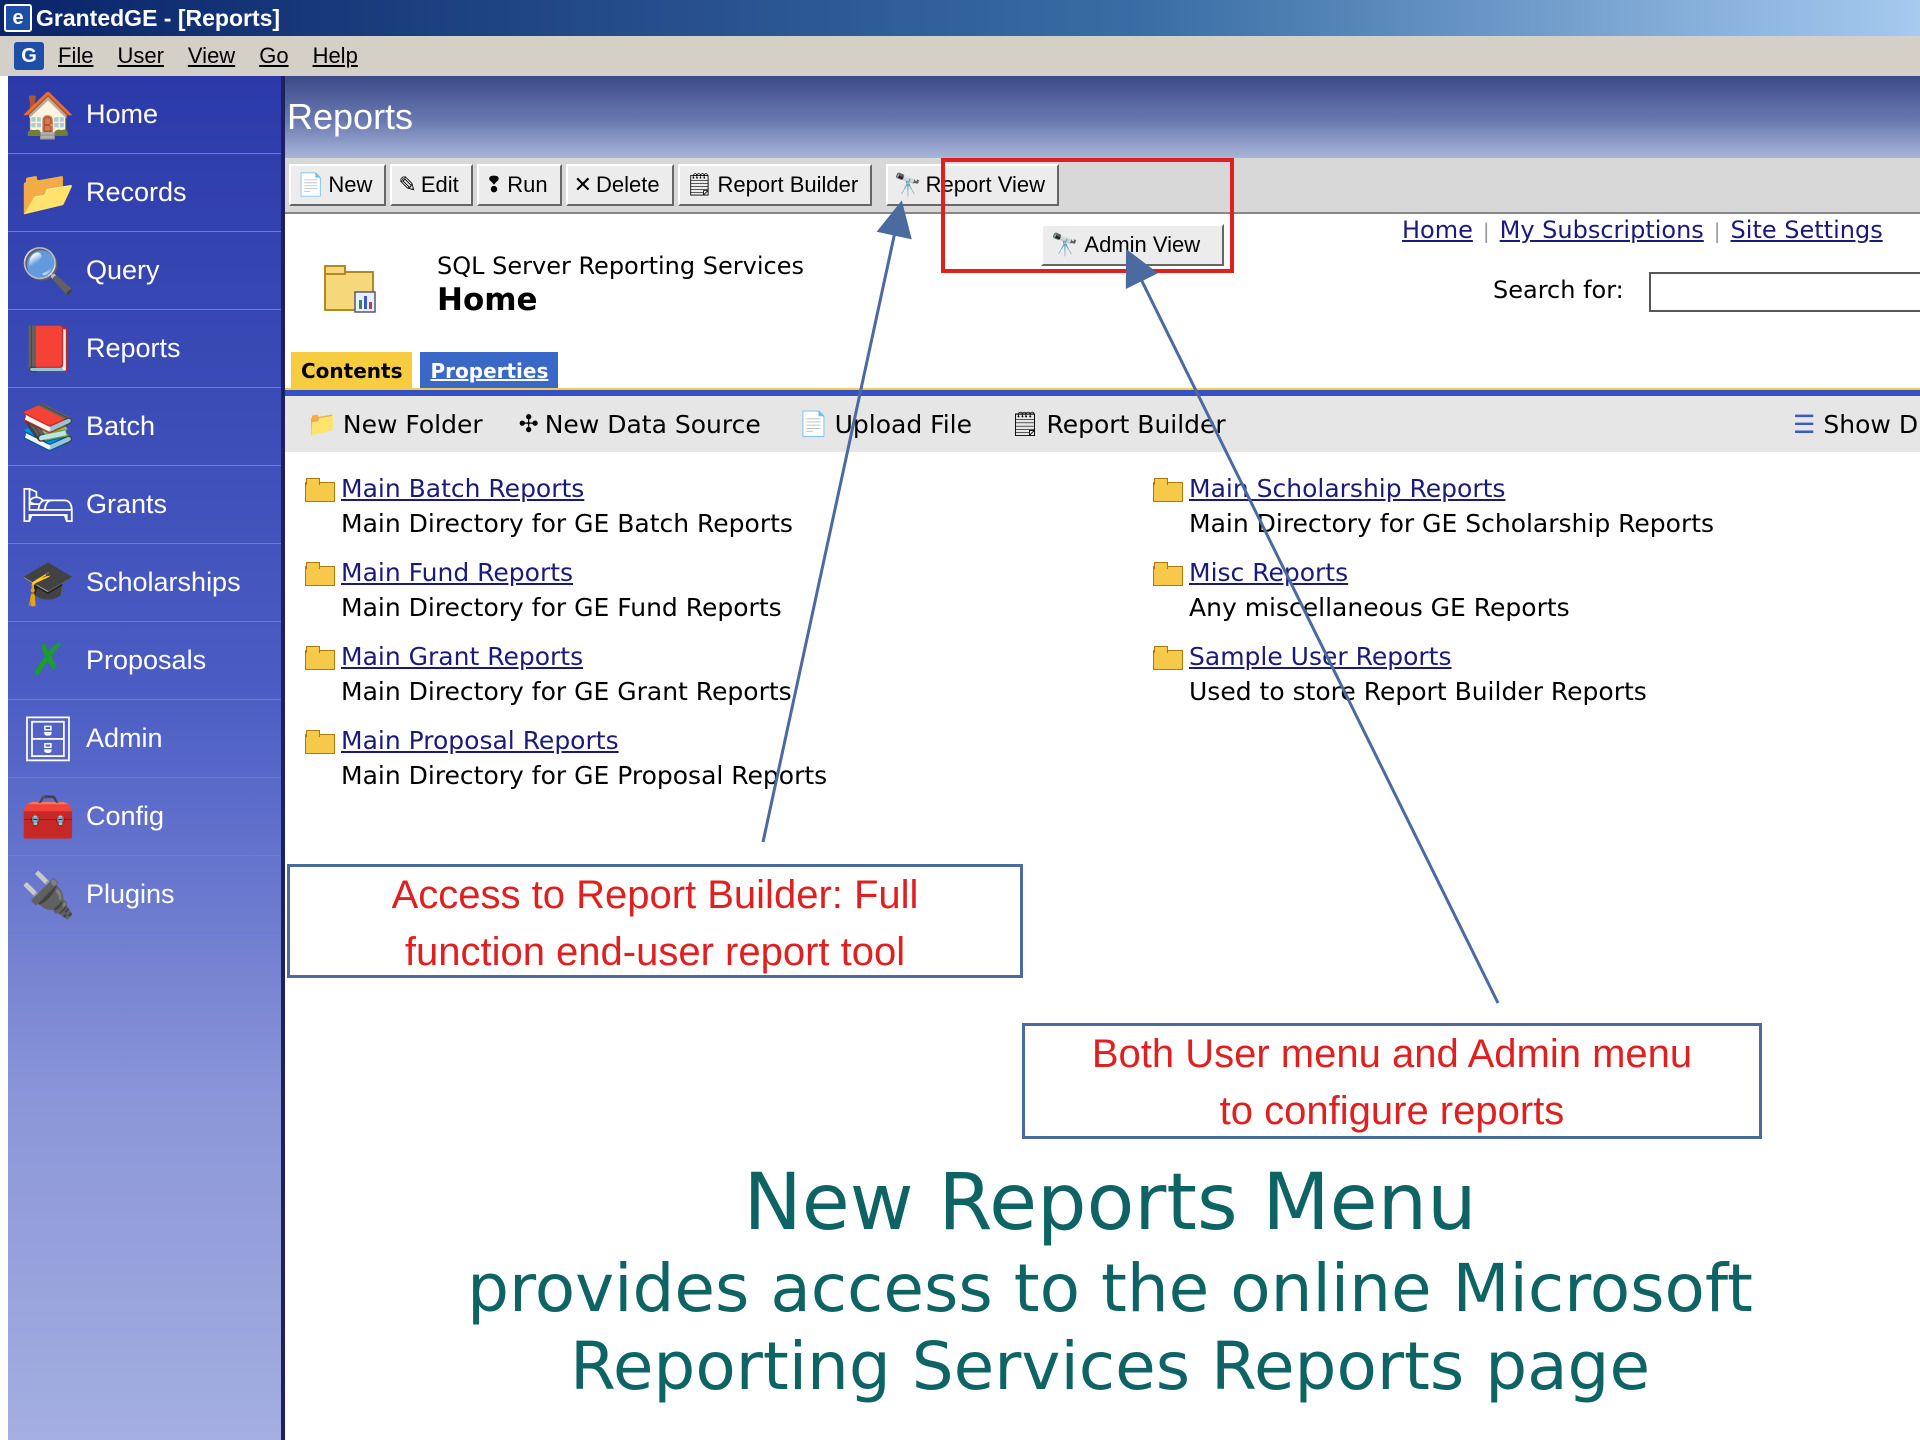 This screenshot has height=1440, width=1920. I want to click on slide-subheading-line2: Reporting Services Reports page, so click(1110, 1366).